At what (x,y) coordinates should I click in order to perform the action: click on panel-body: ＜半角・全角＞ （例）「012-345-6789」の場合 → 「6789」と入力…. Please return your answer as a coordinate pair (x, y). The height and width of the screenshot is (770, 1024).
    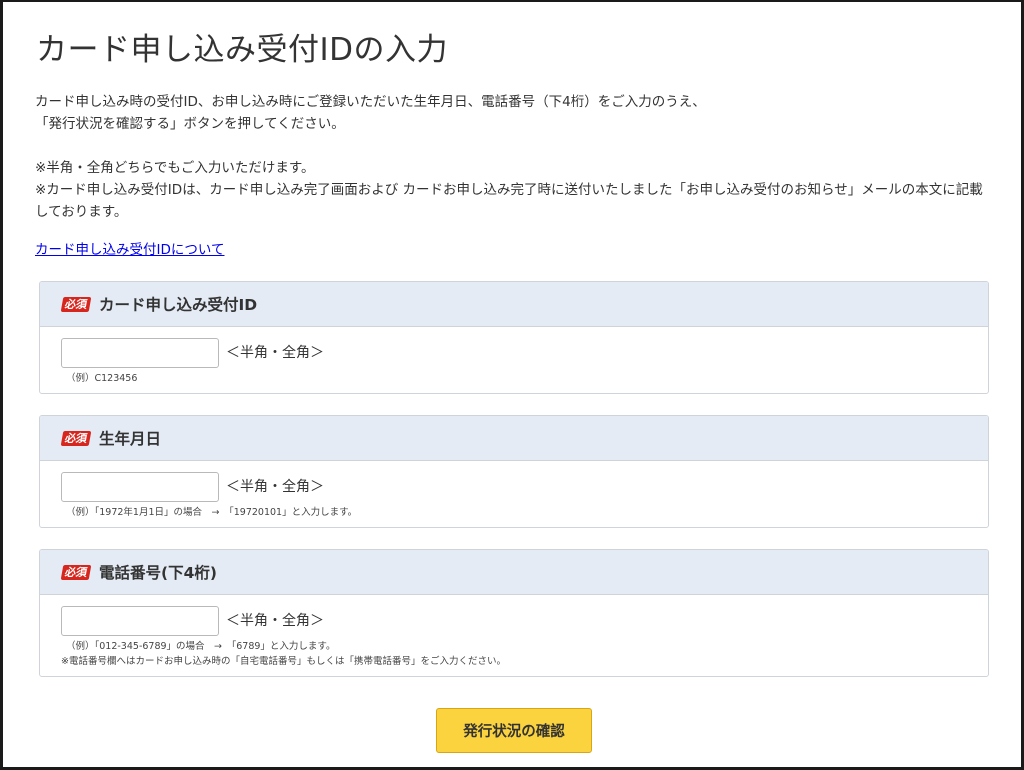
    Looking at the image, I should click on (514, 635).